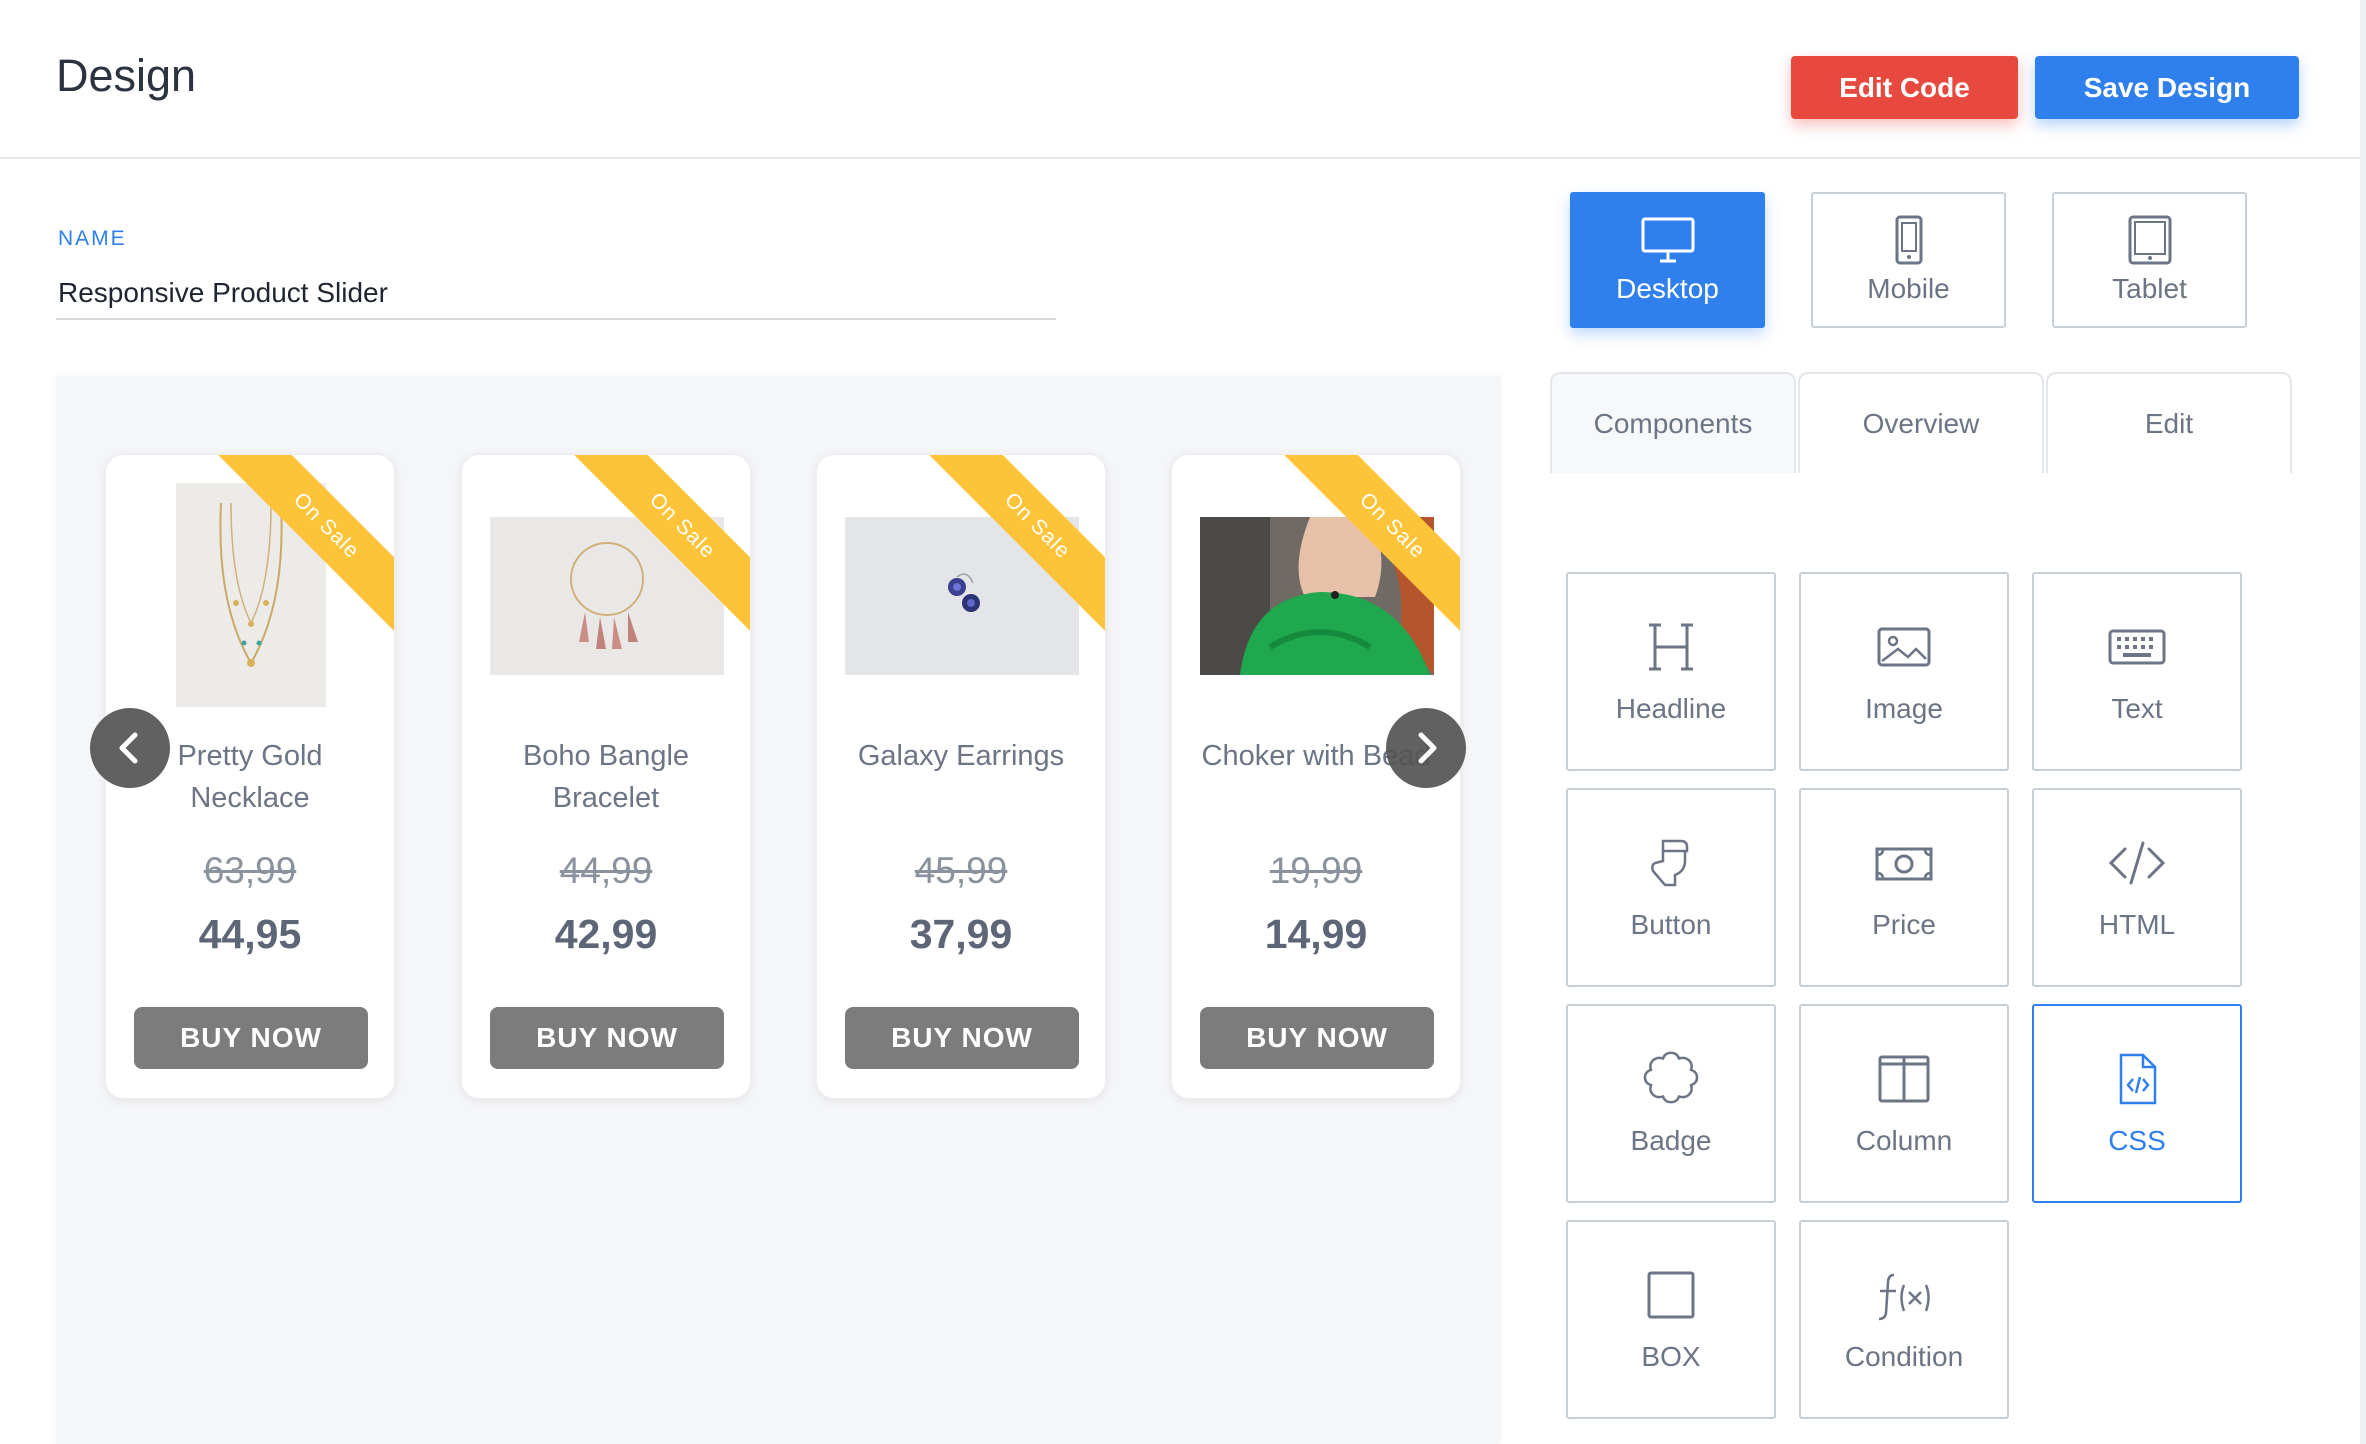  What do you see at coordinates (2149, 289) in the screenshot?
I see `device-label: Tablet` at bounding box center [2149, 289].